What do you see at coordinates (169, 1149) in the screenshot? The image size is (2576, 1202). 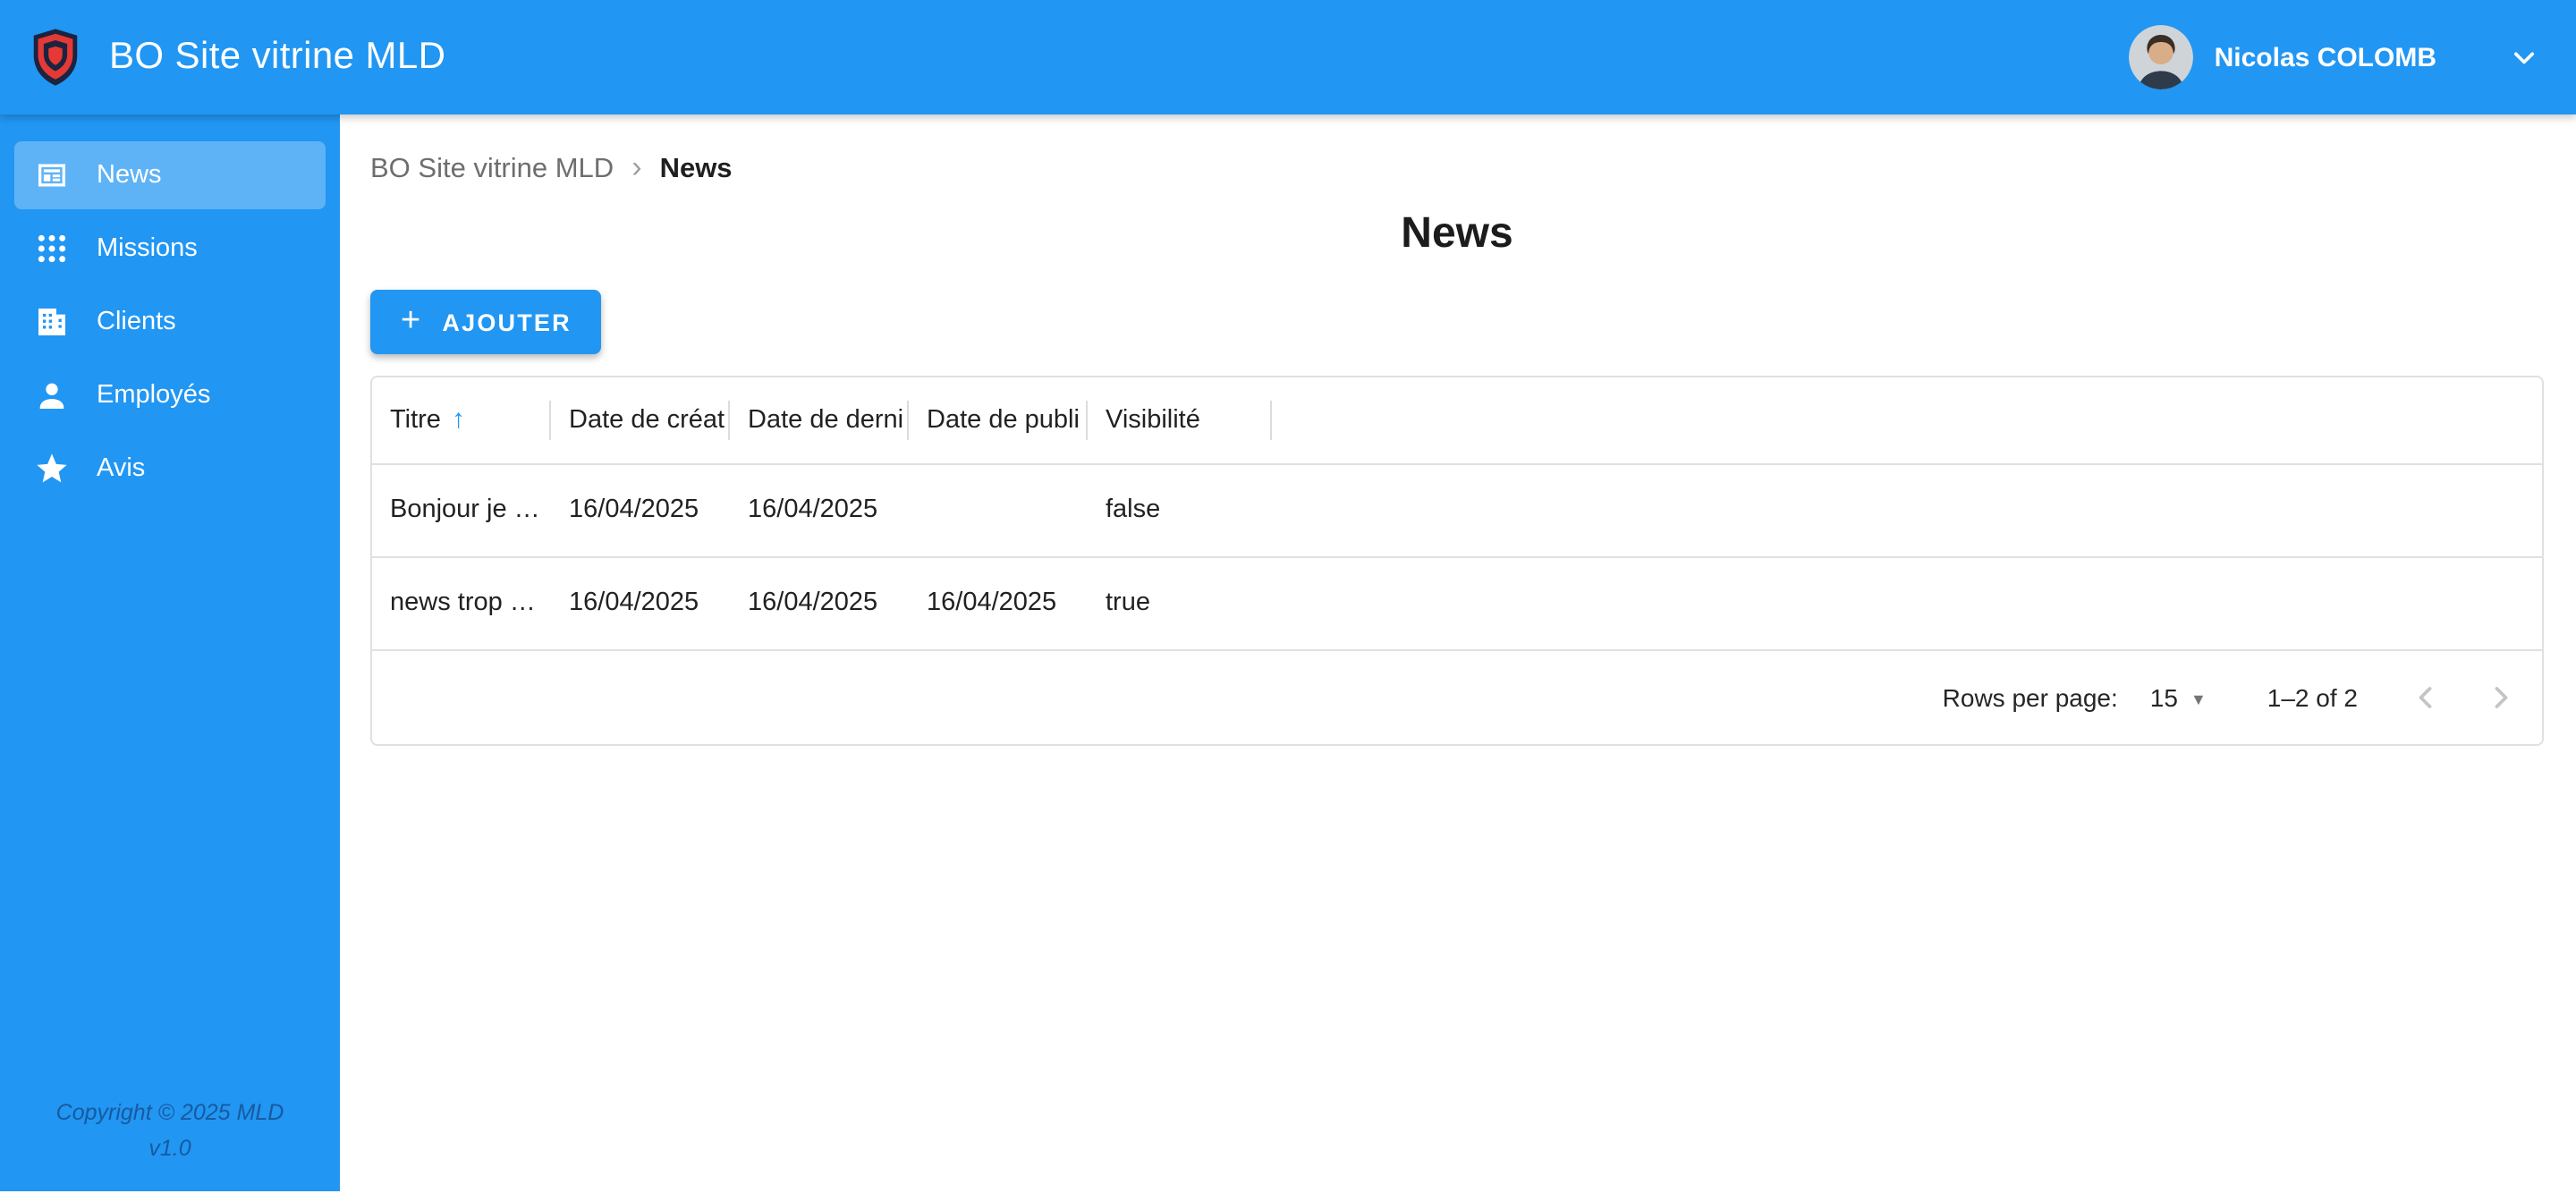 I see `version-text: v1.0` at bounding box center [169, 1149].